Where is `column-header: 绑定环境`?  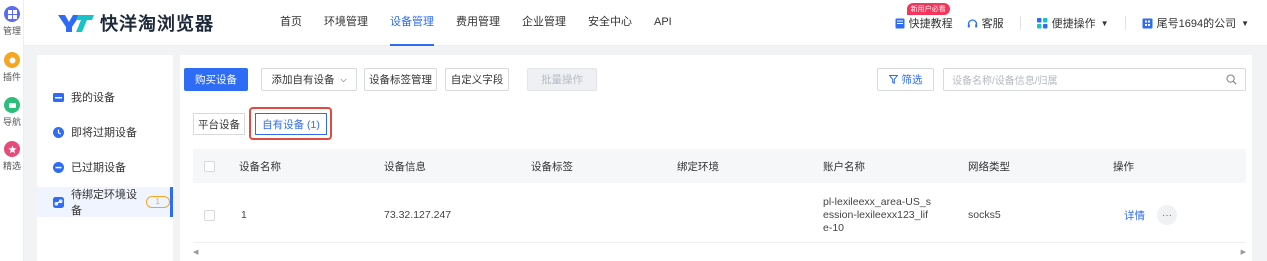 column-header: 绑定环境 is located at coordinates (698, 166).